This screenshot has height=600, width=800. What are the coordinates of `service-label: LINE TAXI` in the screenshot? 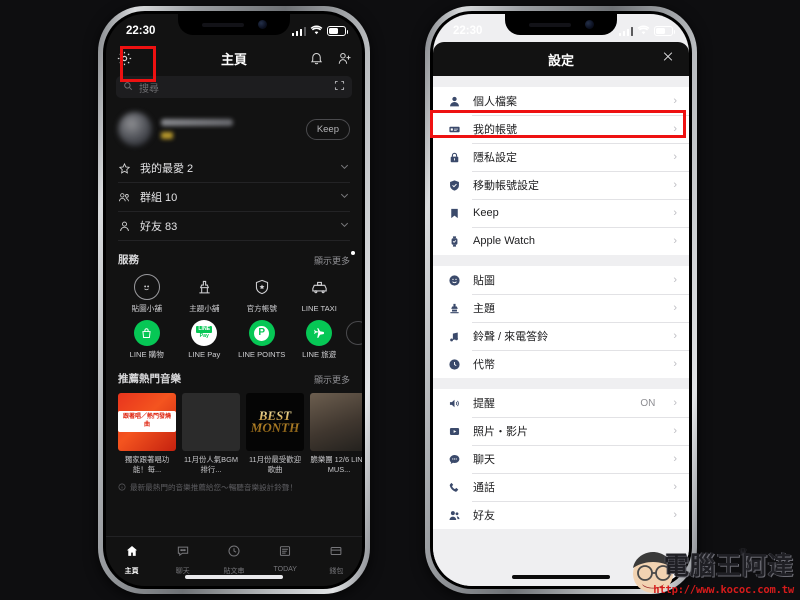 It's located at (319, 308).